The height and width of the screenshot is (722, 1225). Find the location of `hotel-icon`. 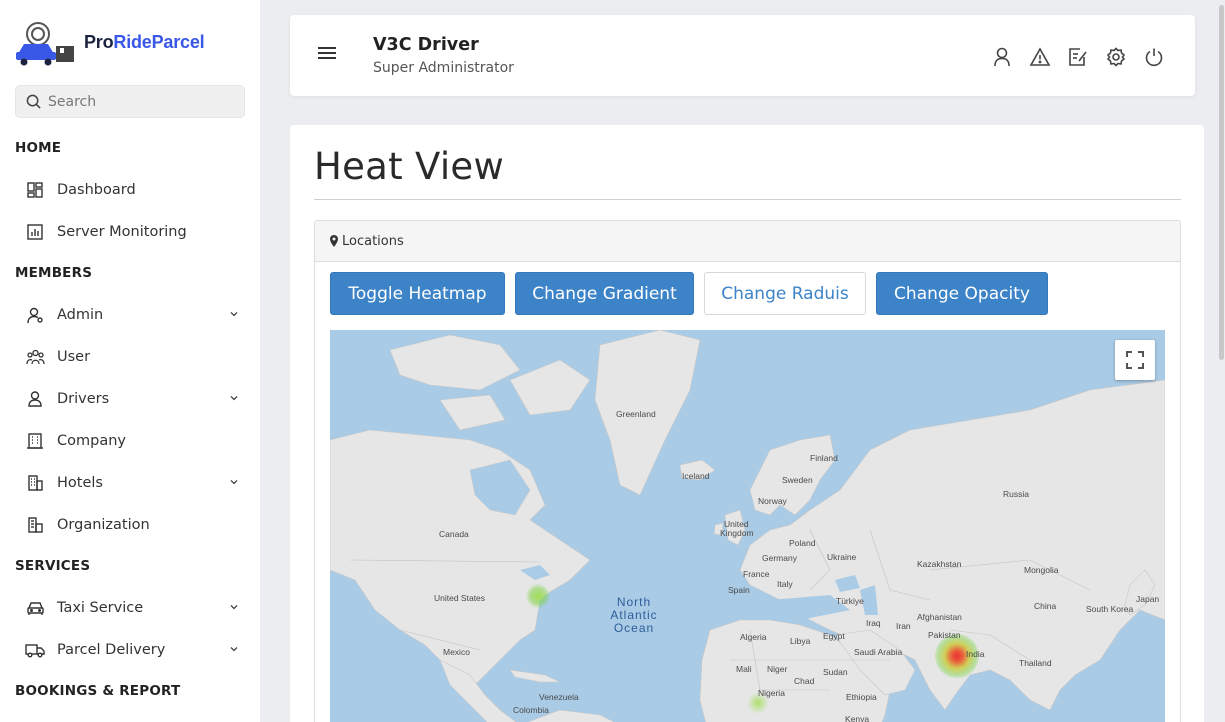

hotel-icon is located at coordinates (35, 483).